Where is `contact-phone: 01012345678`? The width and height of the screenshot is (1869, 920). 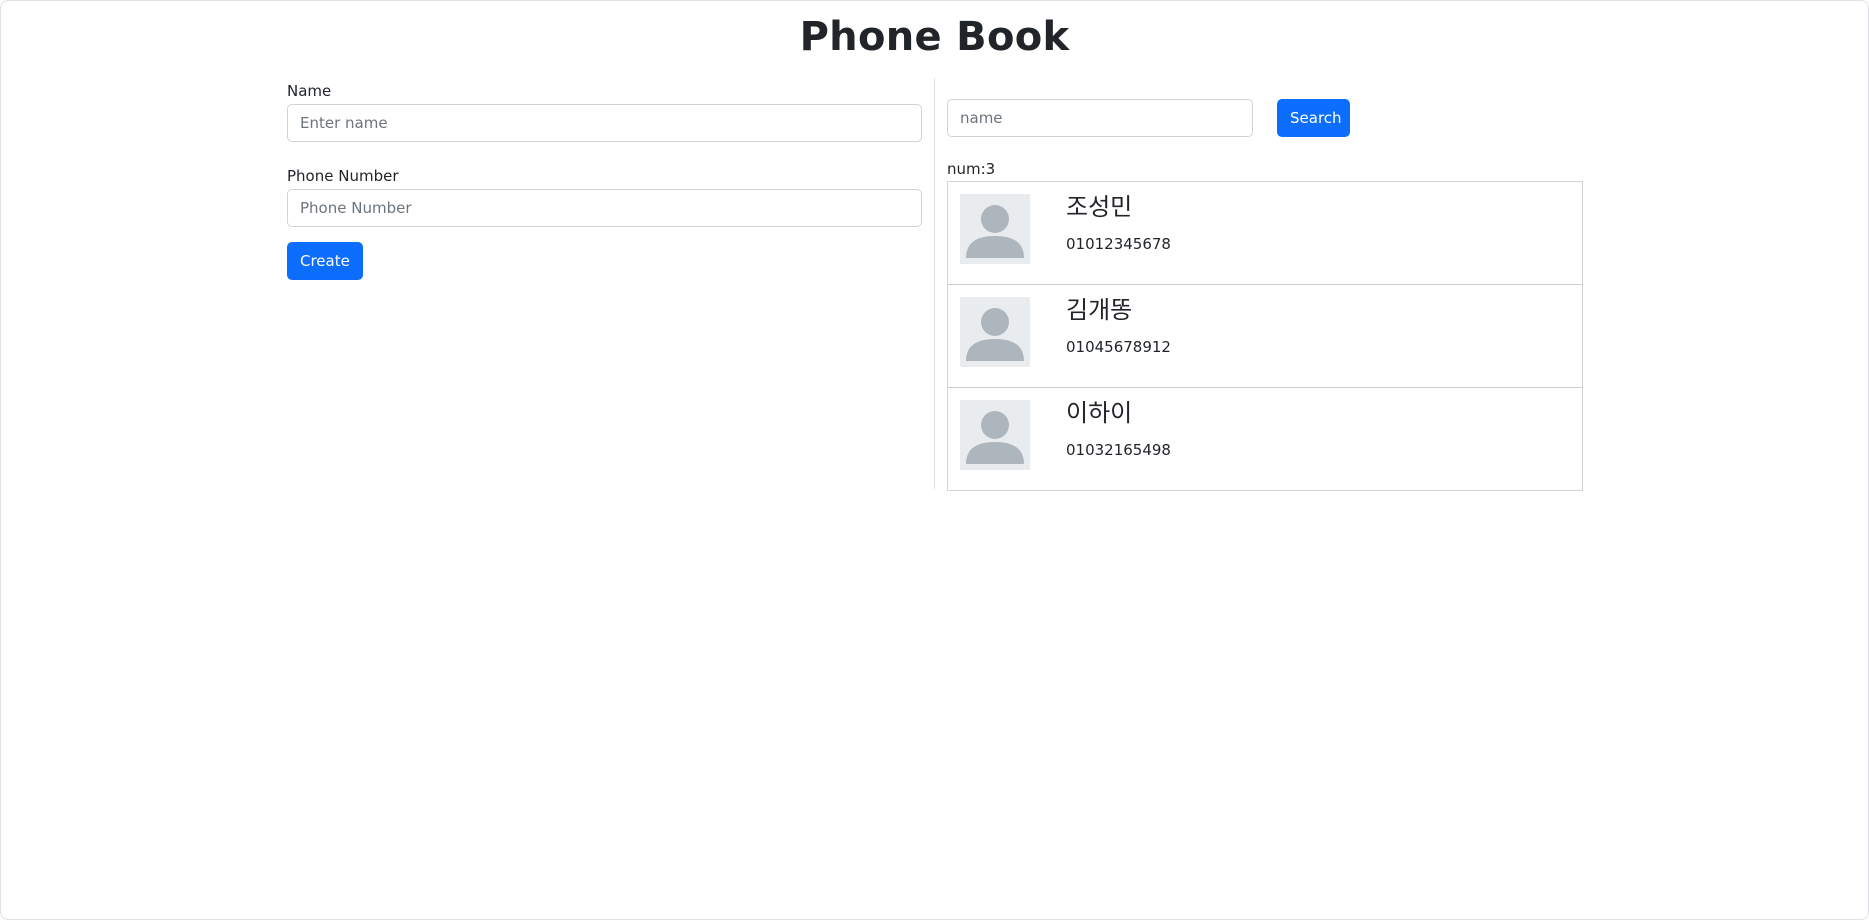 contact-phone: 01012345678 is located at coordinates (1118, 244).